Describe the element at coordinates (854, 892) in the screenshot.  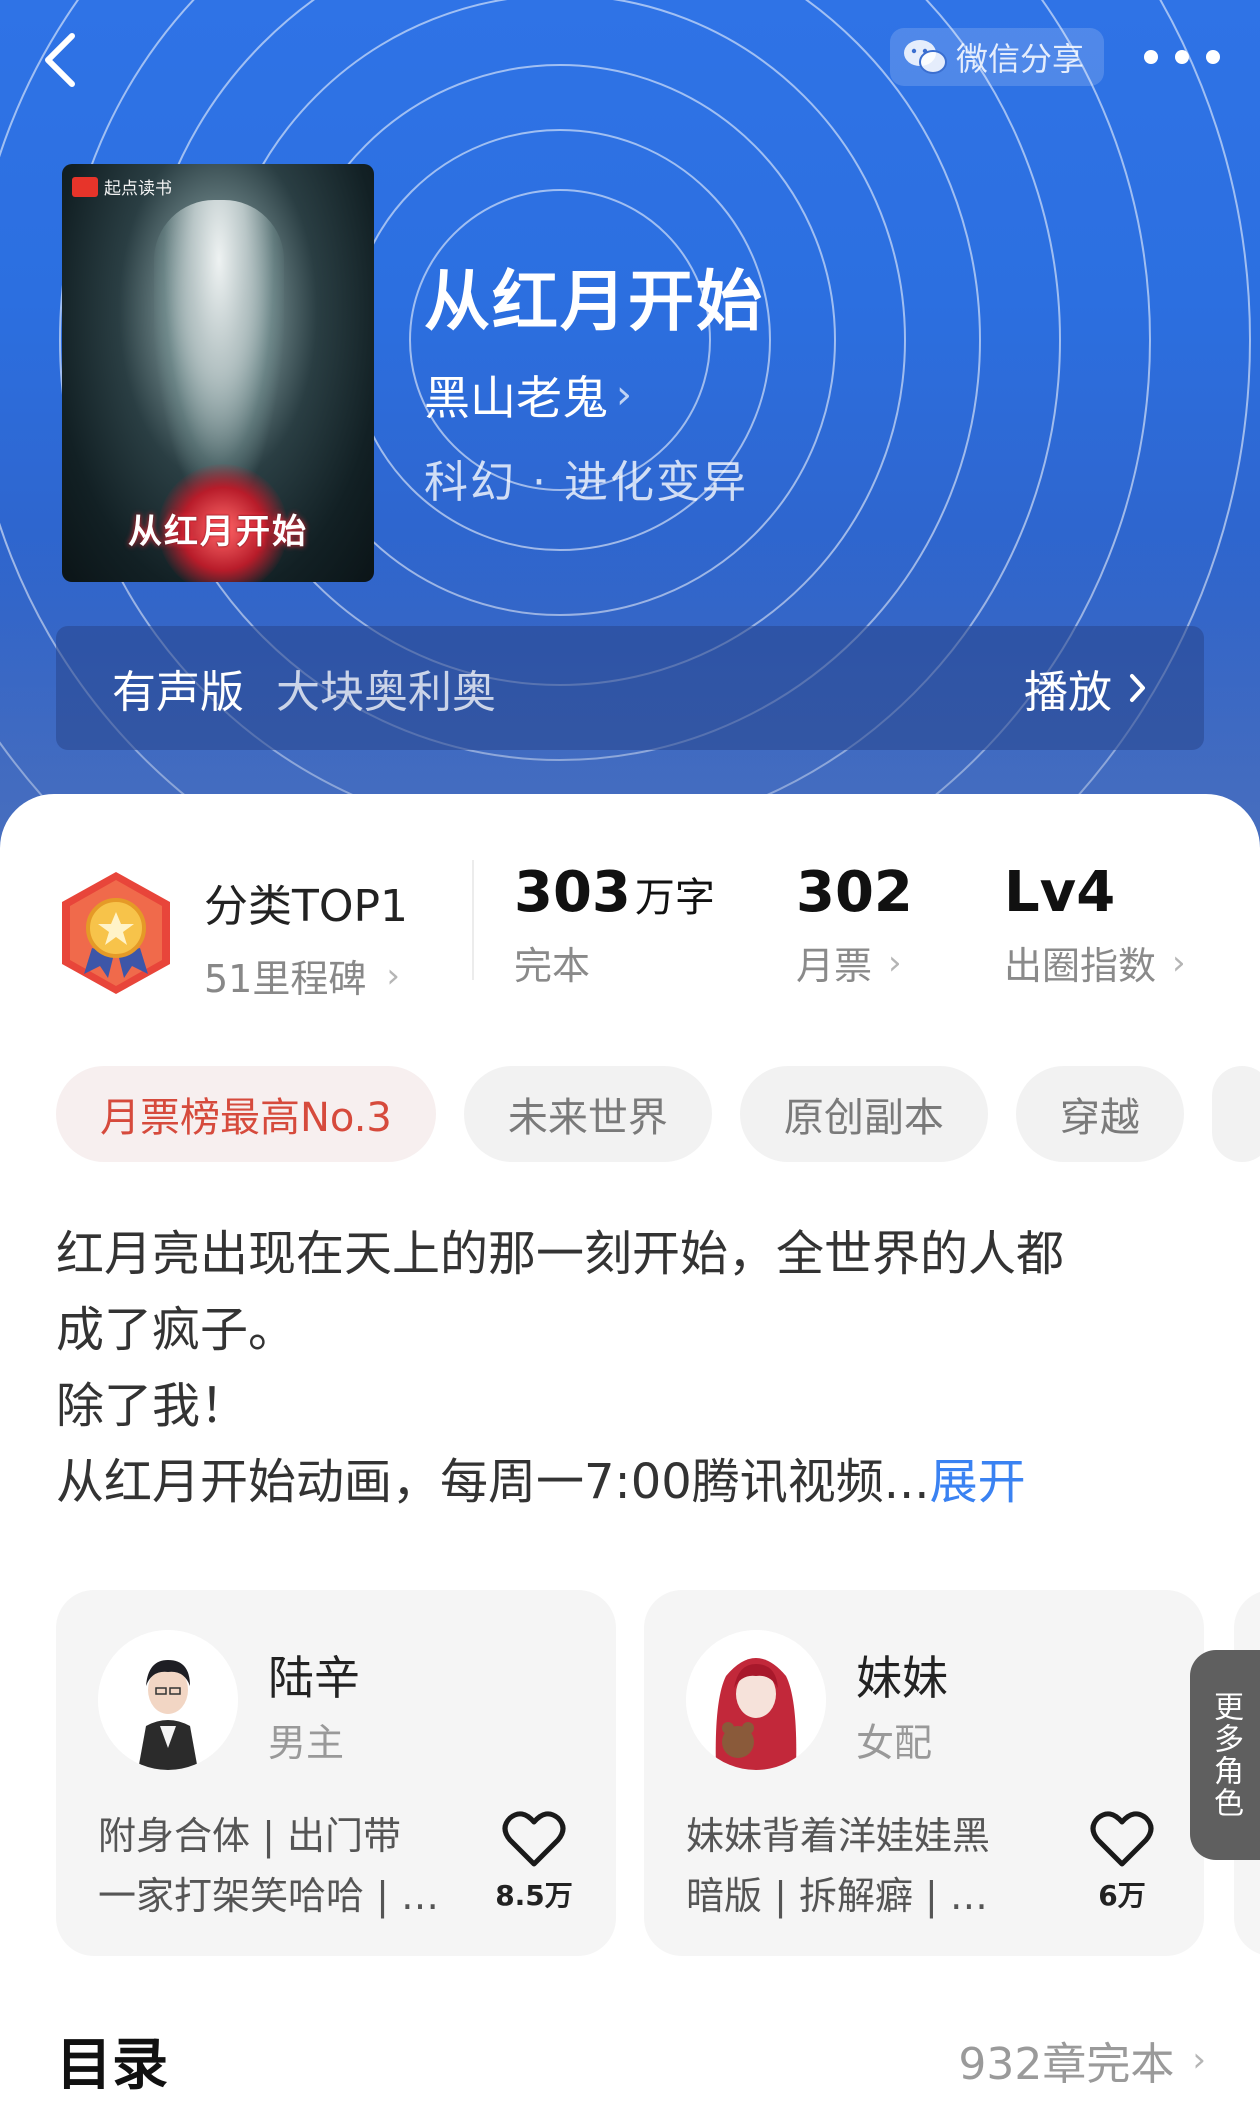
I see `monthly-tickets-value: 302` at that location.